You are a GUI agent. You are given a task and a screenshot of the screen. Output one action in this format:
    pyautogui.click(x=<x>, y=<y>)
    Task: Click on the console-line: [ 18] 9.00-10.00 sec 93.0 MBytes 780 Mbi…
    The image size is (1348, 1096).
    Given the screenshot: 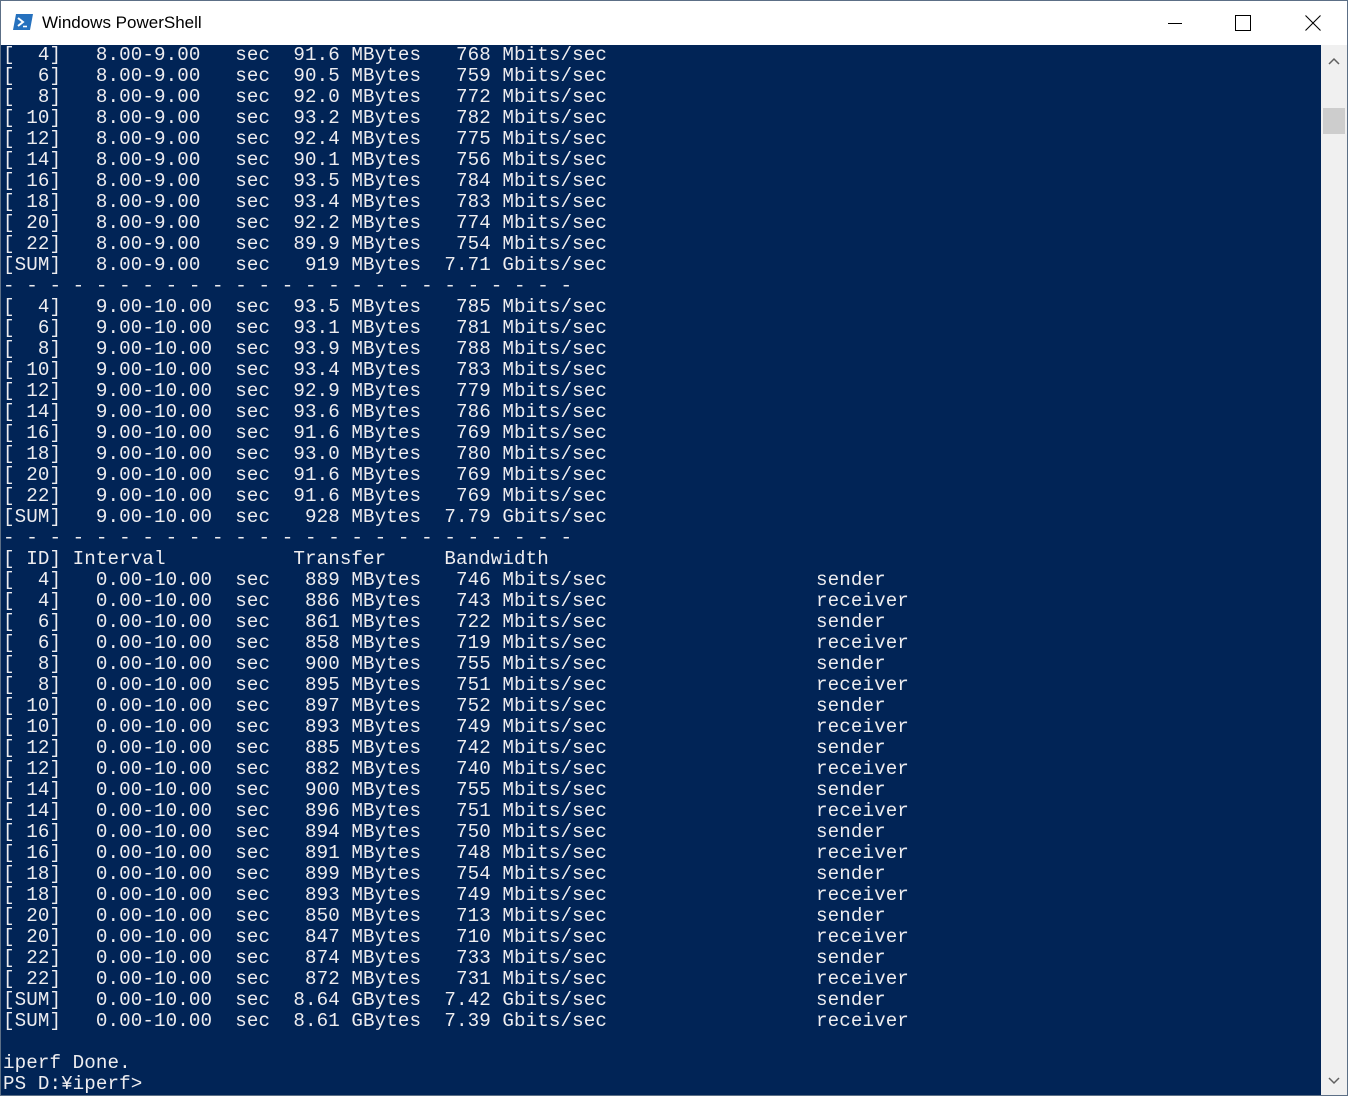 What is the action you would take?
    pyautogui.click(x=305, y=454)
    